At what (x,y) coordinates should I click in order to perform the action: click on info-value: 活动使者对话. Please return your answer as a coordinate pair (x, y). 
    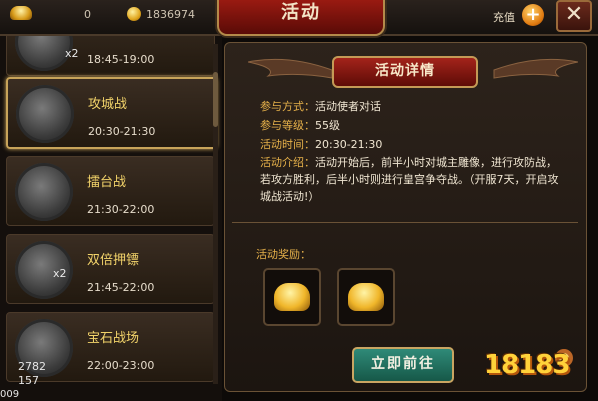
    Looking at the image, I should click on (348, 106).